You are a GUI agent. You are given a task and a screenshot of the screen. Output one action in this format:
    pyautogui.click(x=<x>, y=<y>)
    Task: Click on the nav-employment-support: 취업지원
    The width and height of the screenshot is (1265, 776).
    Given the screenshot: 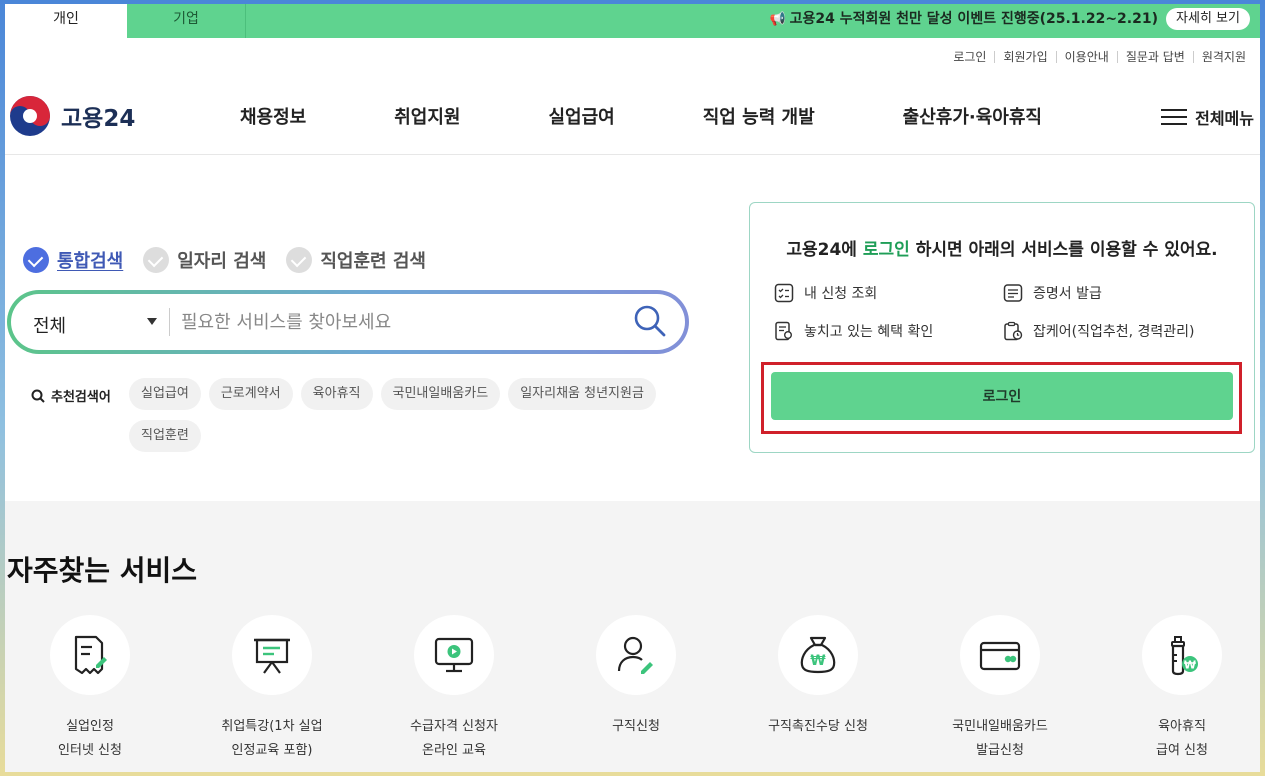 What is the action you would take?
    pyautogui.click(x=427, y=116)
    